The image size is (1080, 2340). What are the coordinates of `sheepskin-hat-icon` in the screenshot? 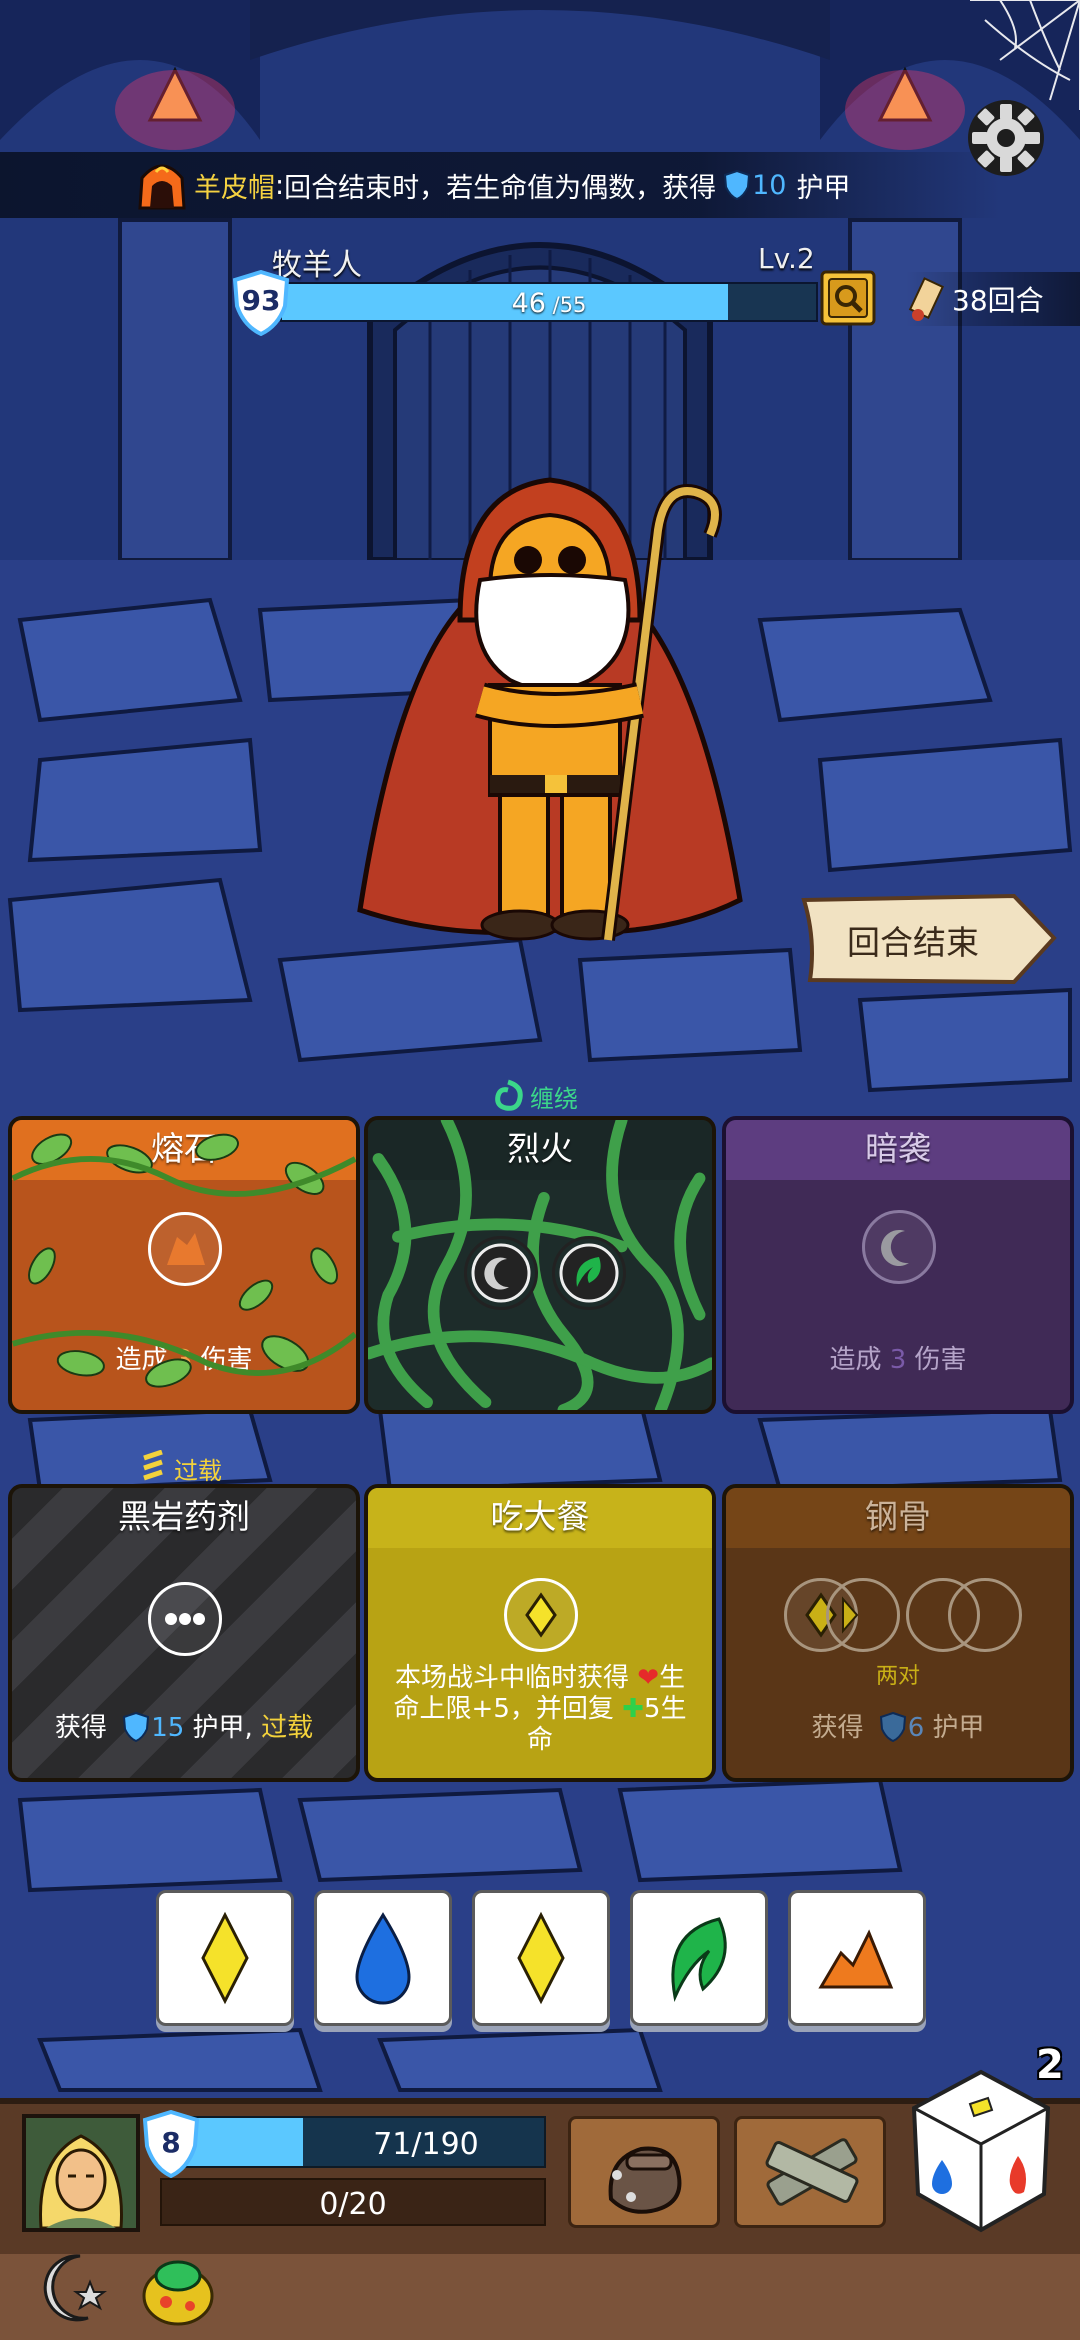 It's located at (162, 187).